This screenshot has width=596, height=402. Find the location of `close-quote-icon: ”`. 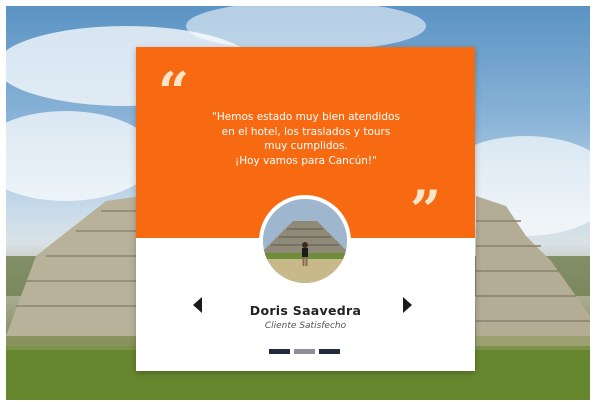

close-quote-icon: ” is located at coordinates (426, 210).